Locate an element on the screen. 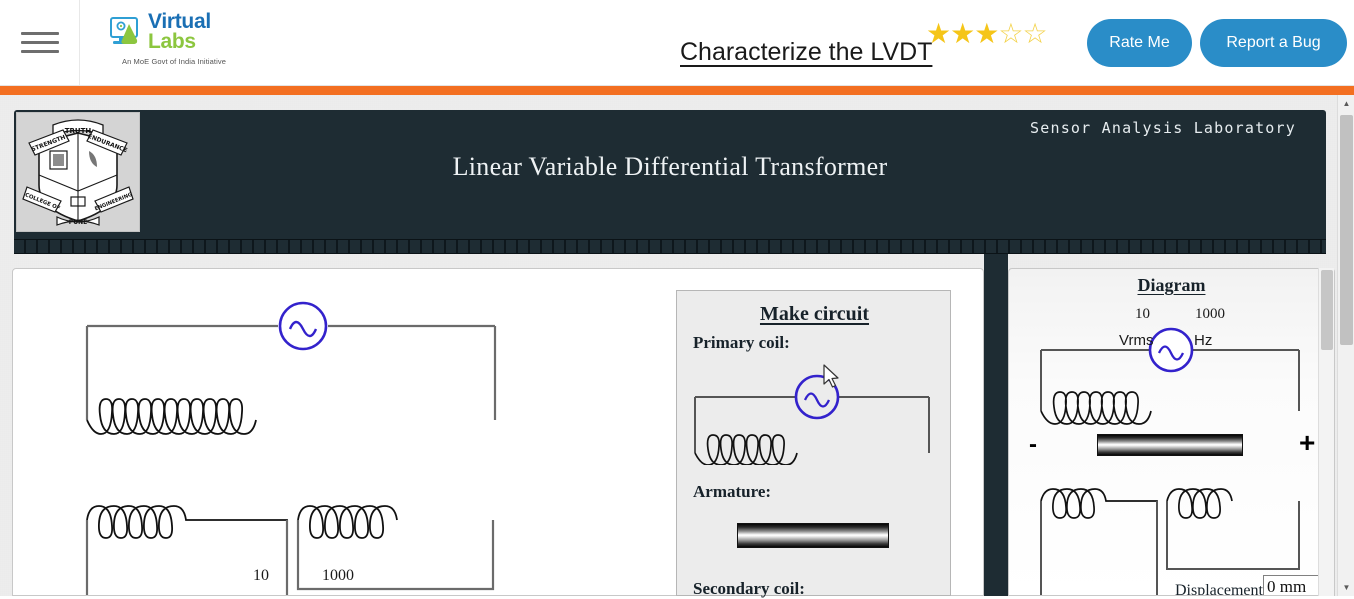 The image size is (1354, 599). laboratory-name: Sensor Analysis Laboratory is located at coordinates (1163, 128).